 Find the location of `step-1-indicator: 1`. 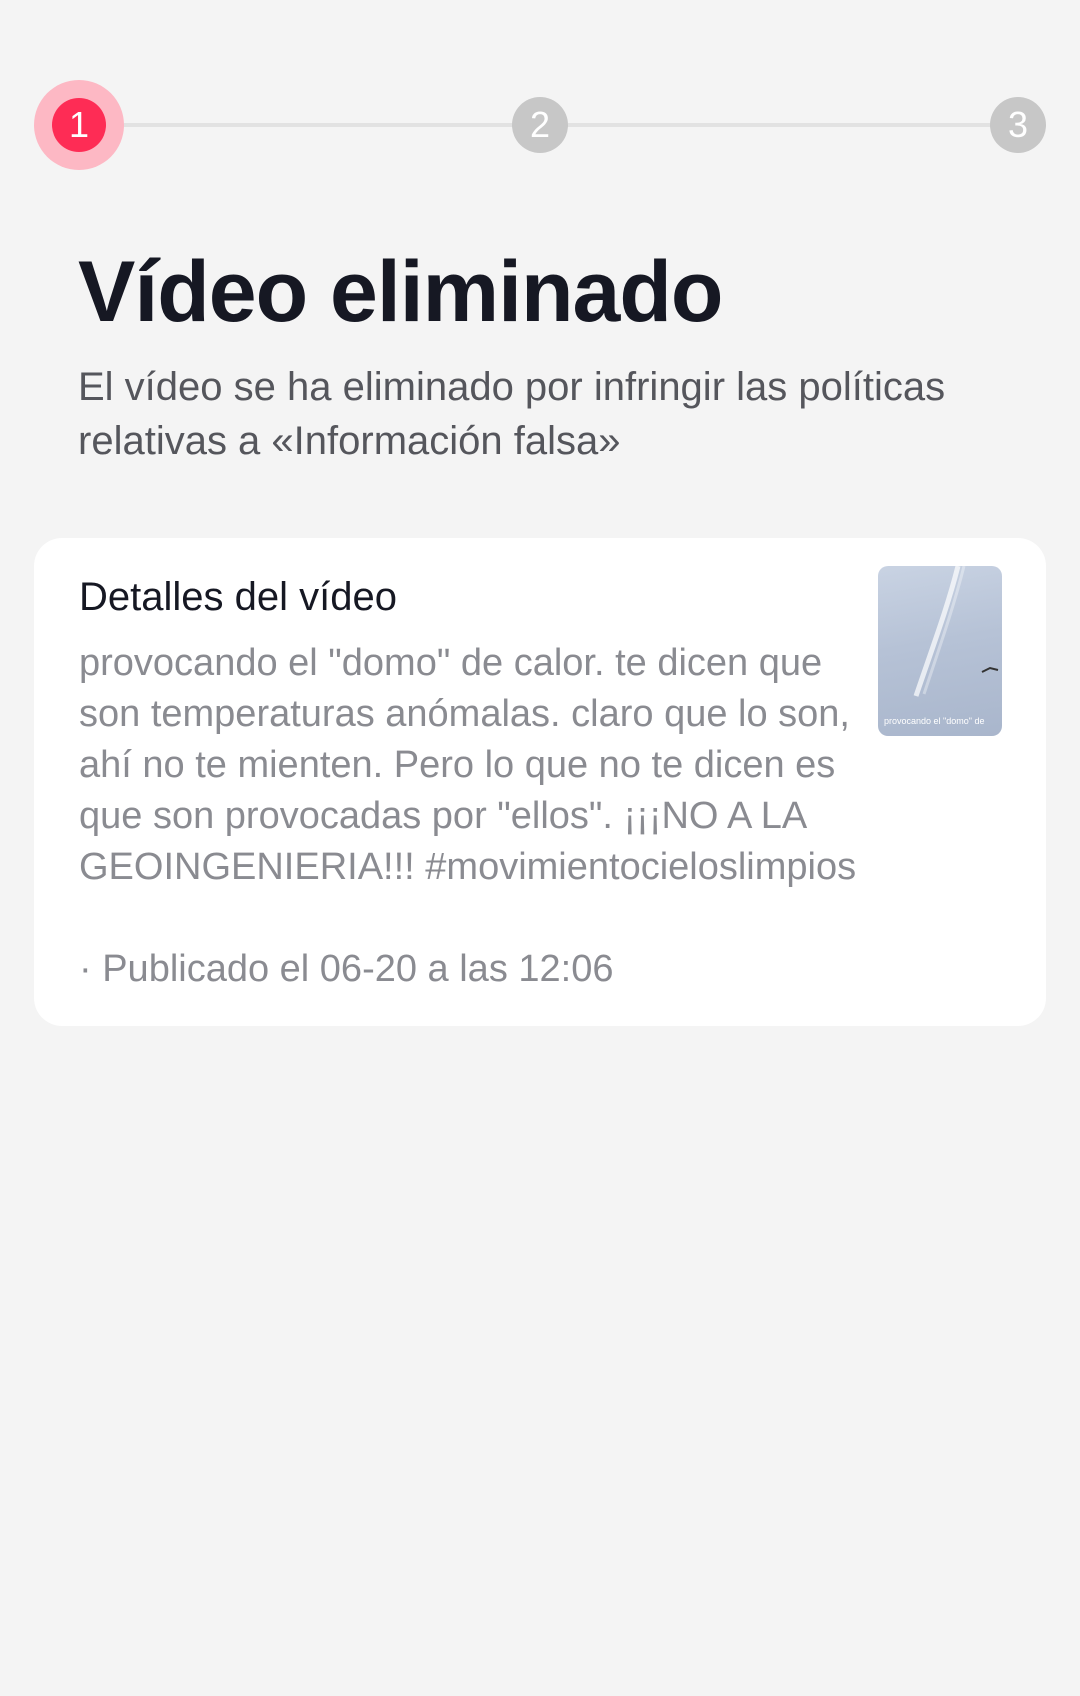

step-1-indicator: 1 is located at coordinates (79, 125).